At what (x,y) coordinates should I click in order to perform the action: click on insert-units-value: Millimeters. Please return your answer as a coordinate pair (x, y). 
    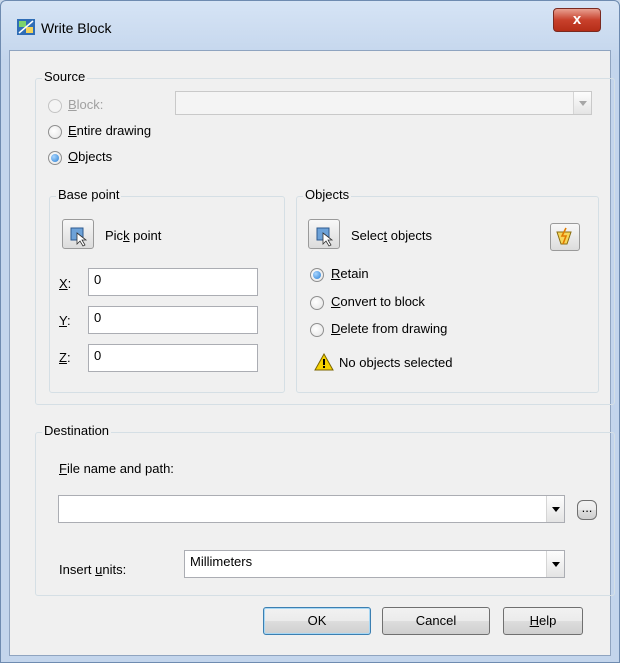
    Looking at the image, I should click on (221, 561).